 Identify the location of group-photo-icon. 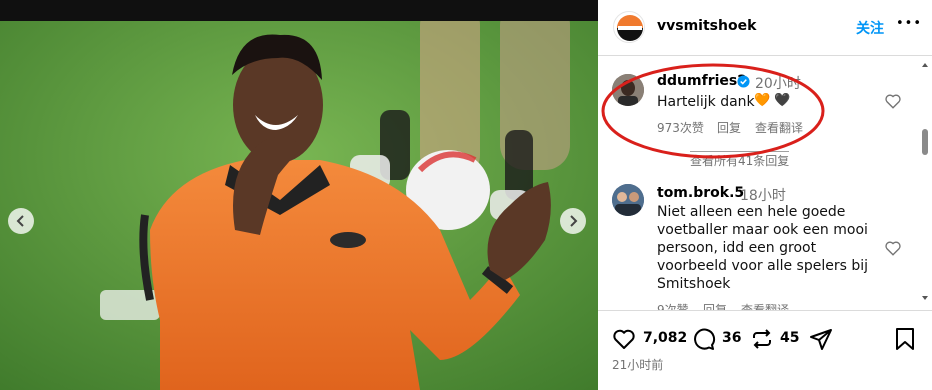
(628, 200).